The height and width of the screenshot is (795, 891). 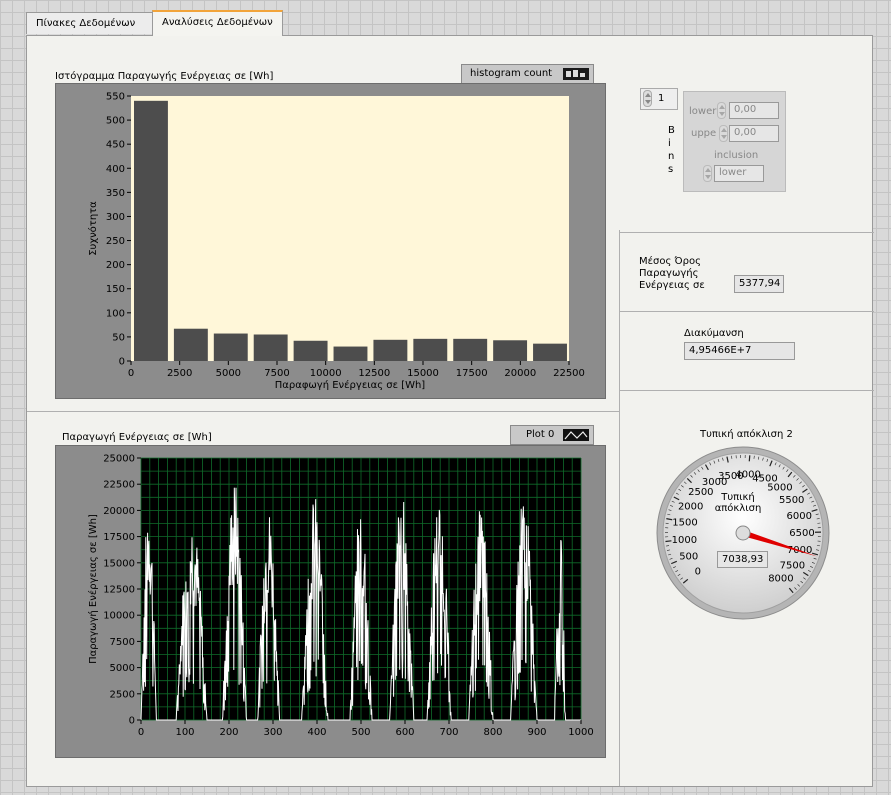 I want to click on line-graph-title: Παραγωγή Ενέργειας σε [Wh], so click(x=137, y=437).